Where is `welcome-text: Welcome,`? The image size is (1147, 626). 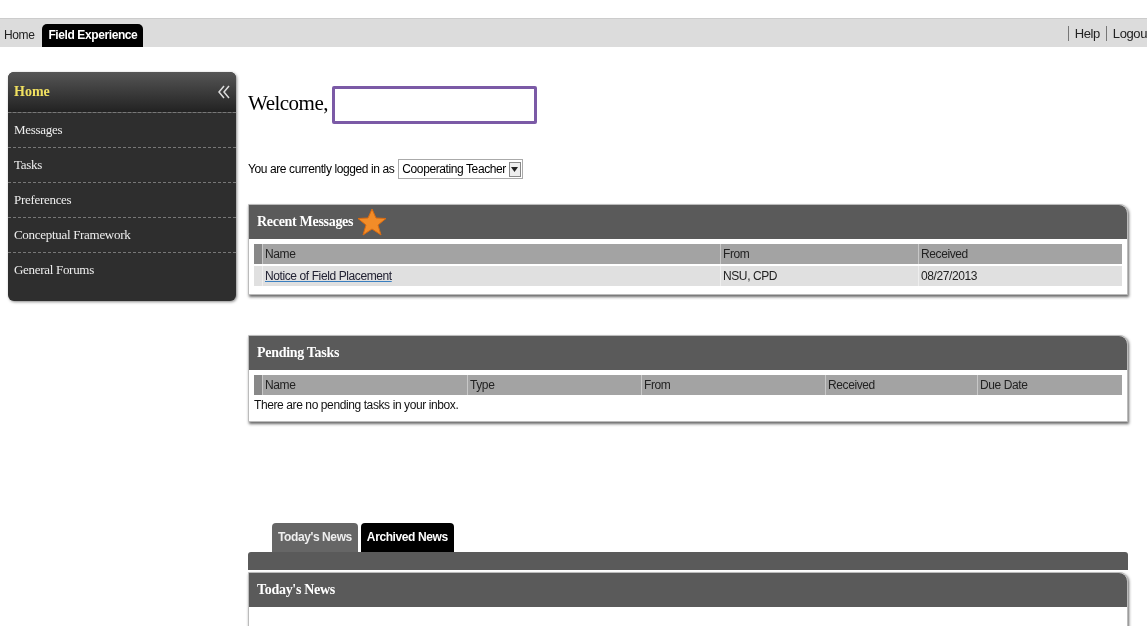
welcome-text: Welcome, is located at coordinates (288, 103).